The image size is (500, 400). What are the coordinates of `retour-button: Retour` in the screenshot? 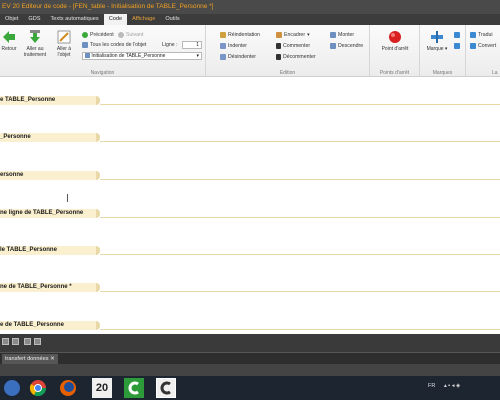 It's located at (10, 41).